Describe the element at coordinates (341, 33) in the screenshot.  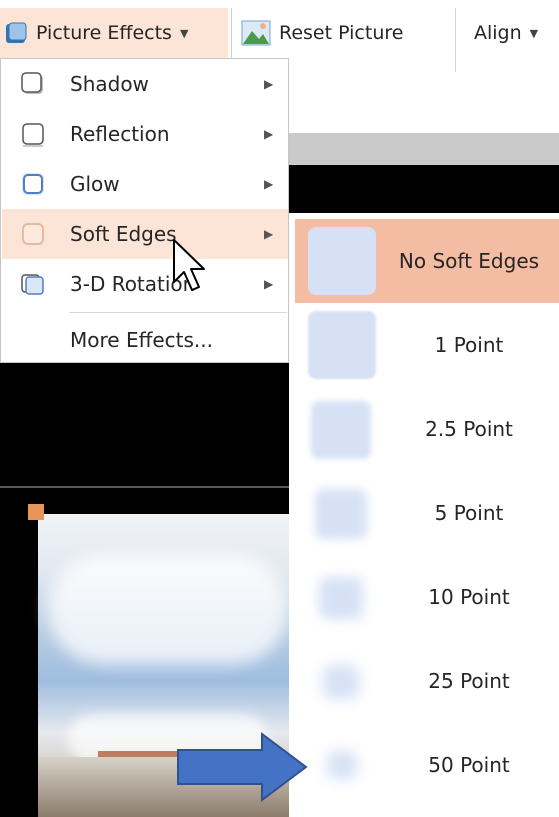
I see `reset-picture-label: Reset Picture` at that location.